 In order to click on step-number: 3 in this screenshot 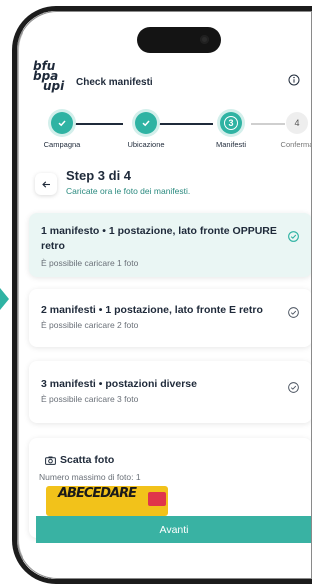, I will do `click(231, 123)`.